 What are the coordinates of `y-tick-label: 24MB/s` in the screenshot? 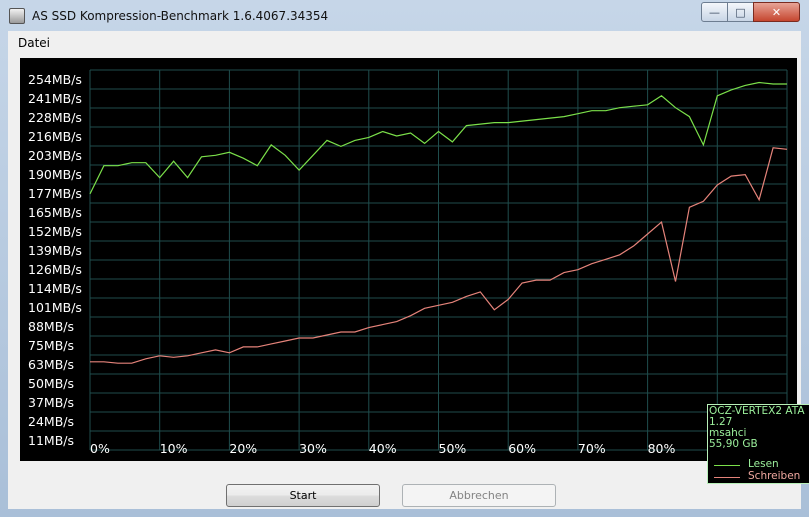 It's located at (51, 421).